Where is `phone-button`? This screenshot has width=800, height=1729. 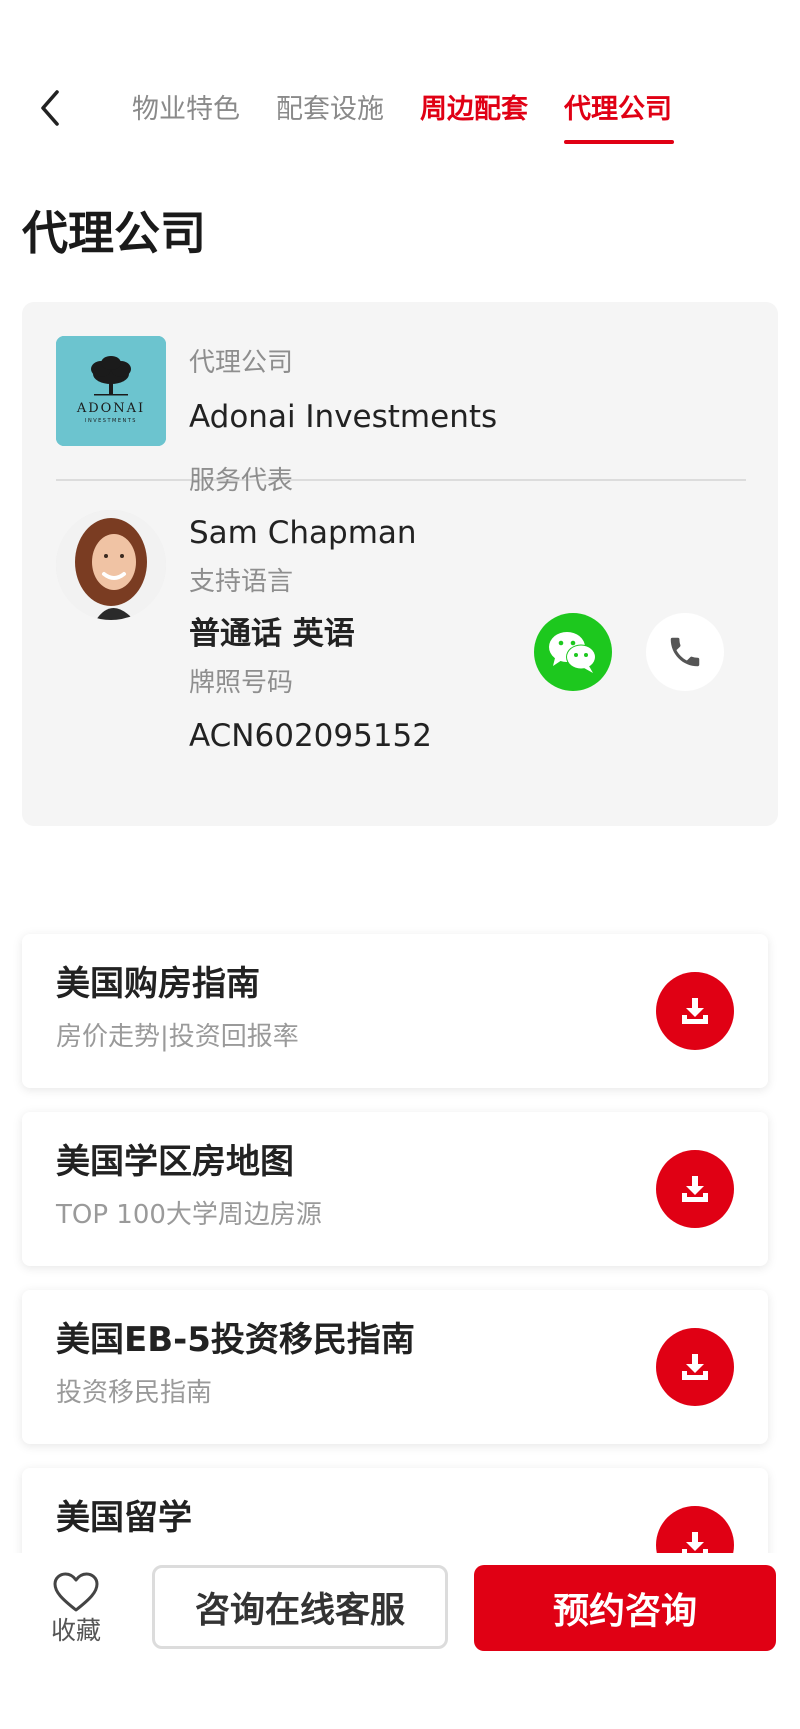 phone-button is located at coordinates (685, 652).